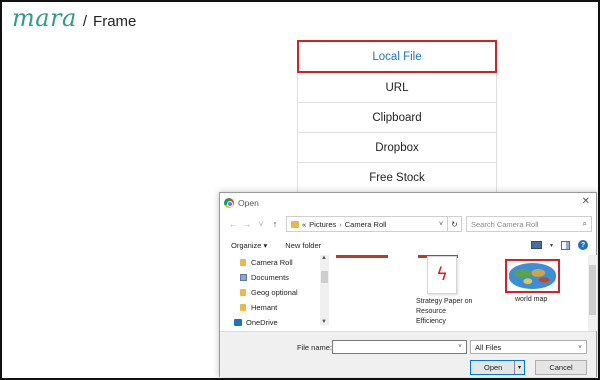 This screenshot has height=380, width=600. What do you see at coordinates (324, 322) in the screenshot?
I see `scroll-down-icon: ▼` at bounding box center [324, 322].